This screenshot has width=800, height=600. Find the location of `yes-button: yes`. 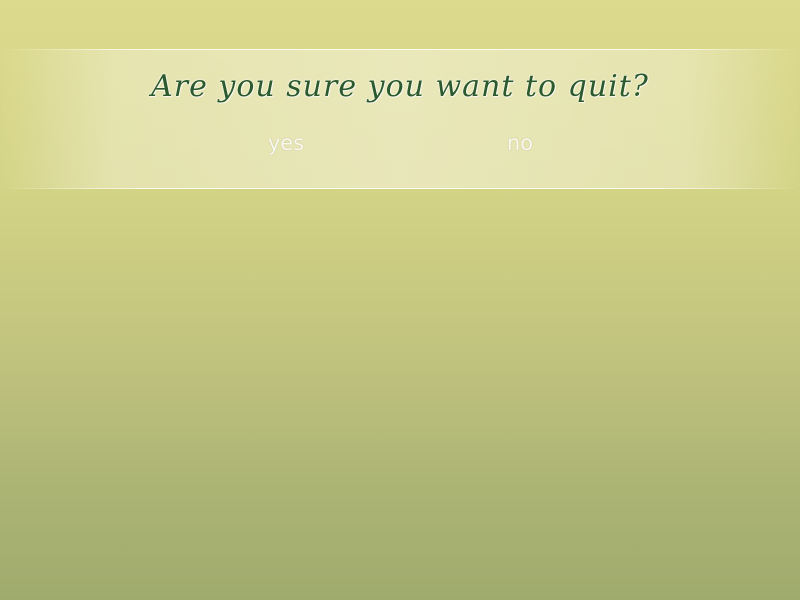

yes-button: yes is located at coordinates (286, 143).